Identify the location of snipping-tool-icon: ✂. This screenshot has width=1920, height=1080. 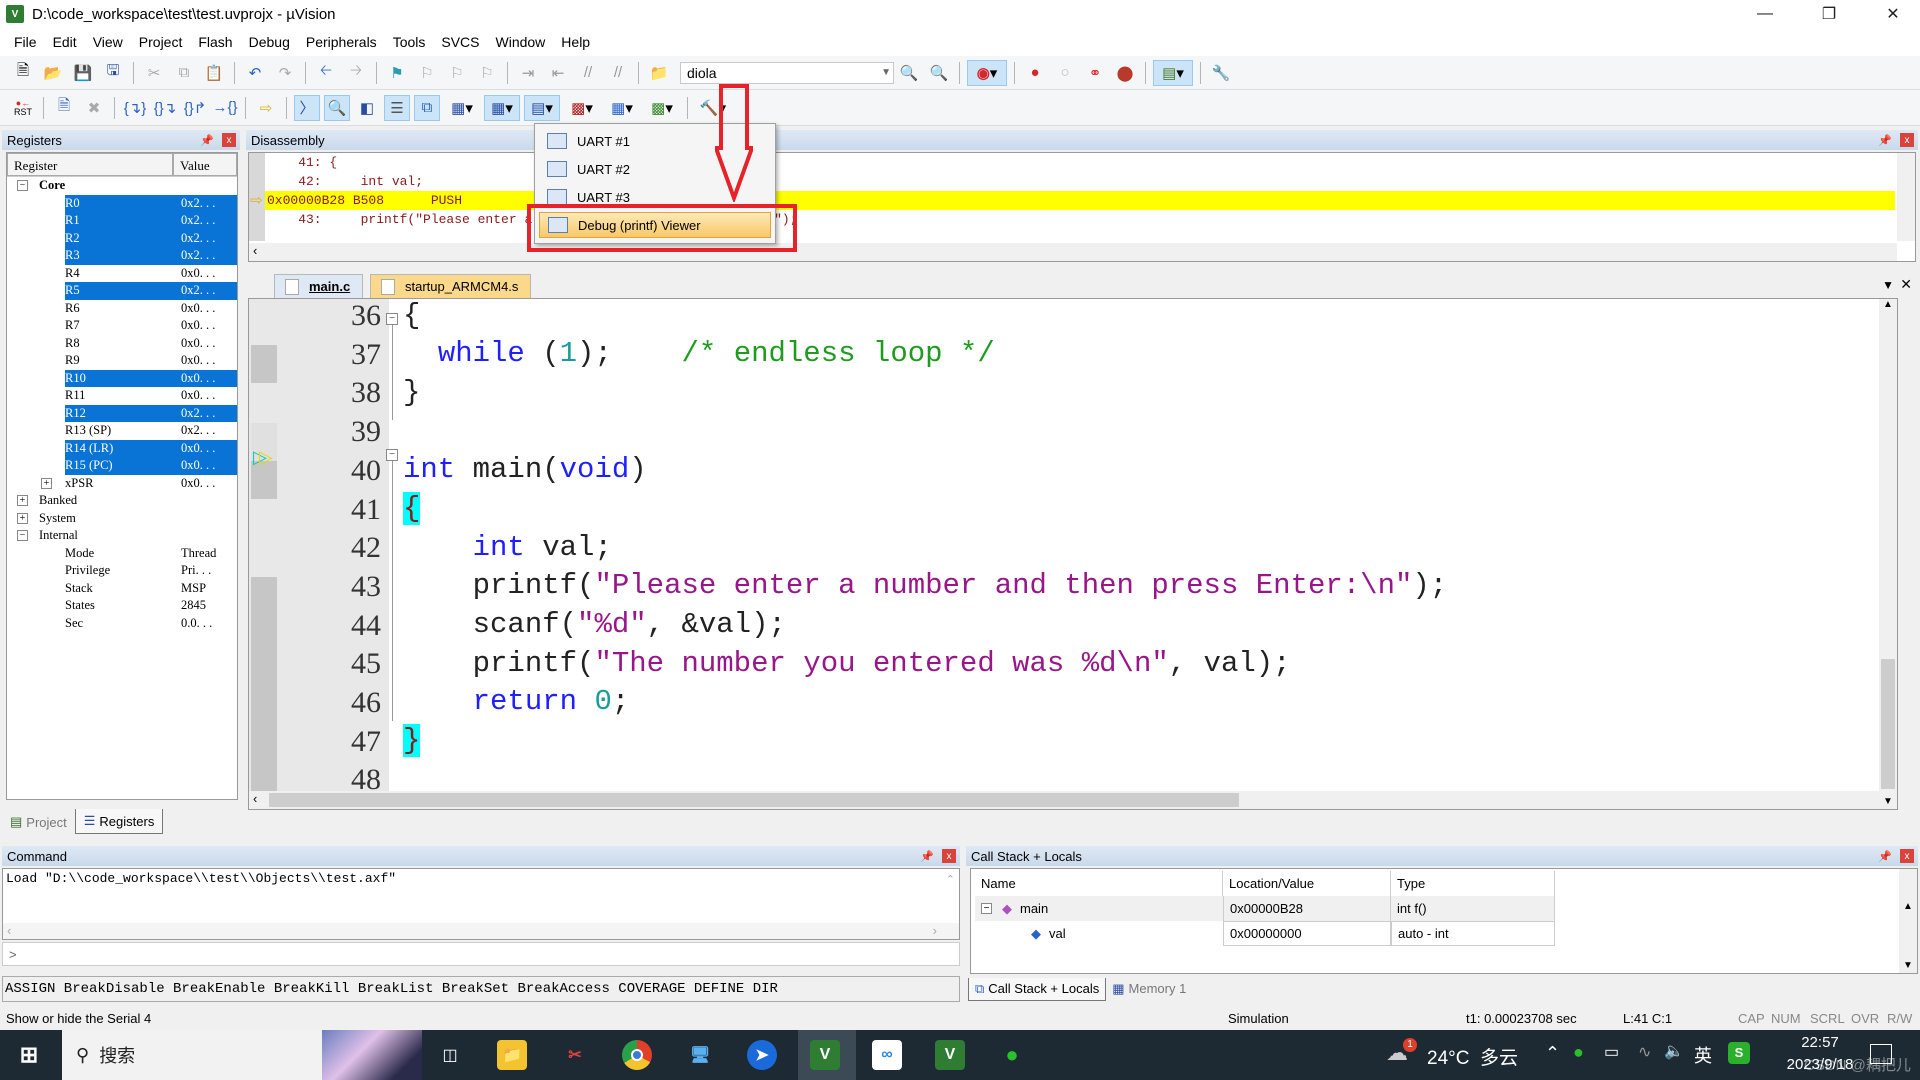
(575, 1055).